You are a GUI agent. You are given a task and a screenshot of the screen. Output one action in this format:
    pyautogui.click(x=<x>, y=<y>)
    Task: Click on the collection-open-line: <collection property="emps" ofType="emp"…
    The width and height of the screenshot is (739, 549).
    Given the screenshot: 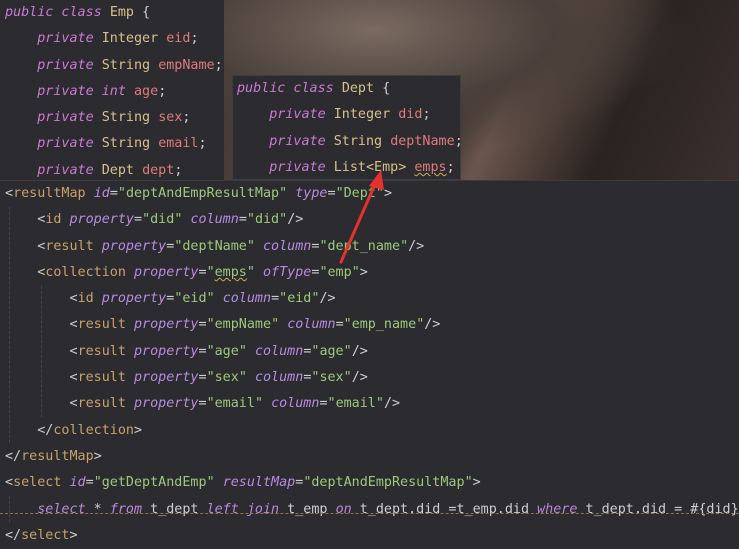 What is the action you would take?
    pyautogui.click(x=202, y=272)
    